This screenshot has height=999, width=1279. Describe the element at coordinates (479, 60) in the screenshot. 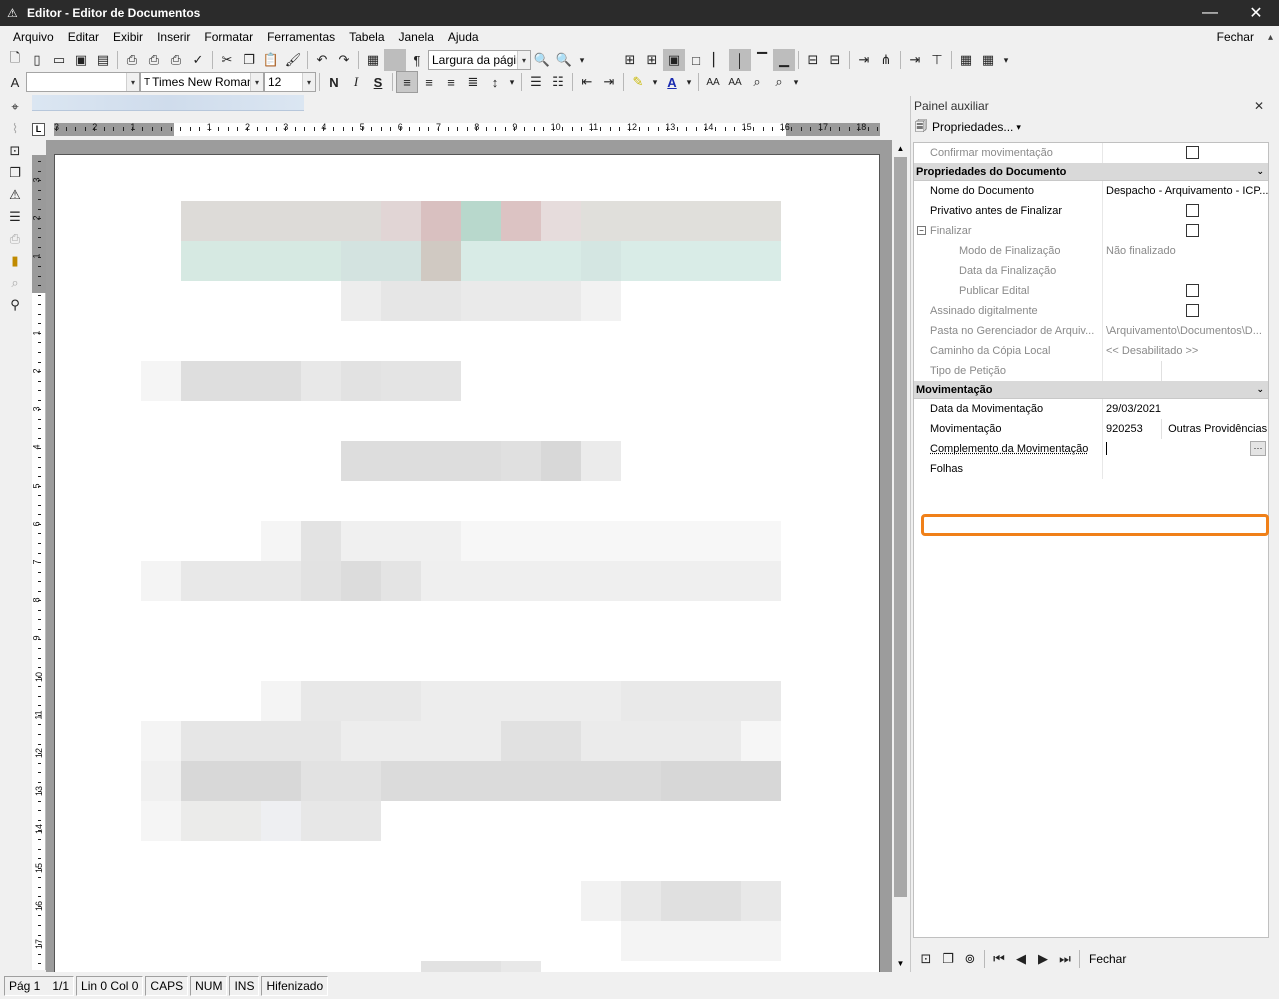

I see `zoom-combo: Largura da págin ▾` at that location.